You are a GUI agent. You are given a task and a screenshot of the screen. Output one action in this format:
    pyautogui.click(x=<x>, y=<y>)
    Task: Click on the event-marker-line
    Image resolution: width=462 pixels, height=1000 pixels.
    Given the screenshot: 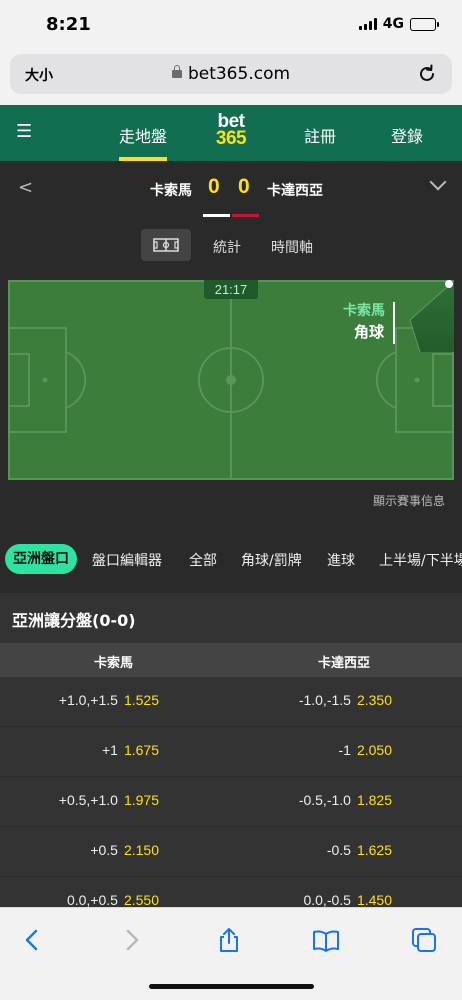 What is the action you would take?
    pyautogui.click(x=394, y=323)
    